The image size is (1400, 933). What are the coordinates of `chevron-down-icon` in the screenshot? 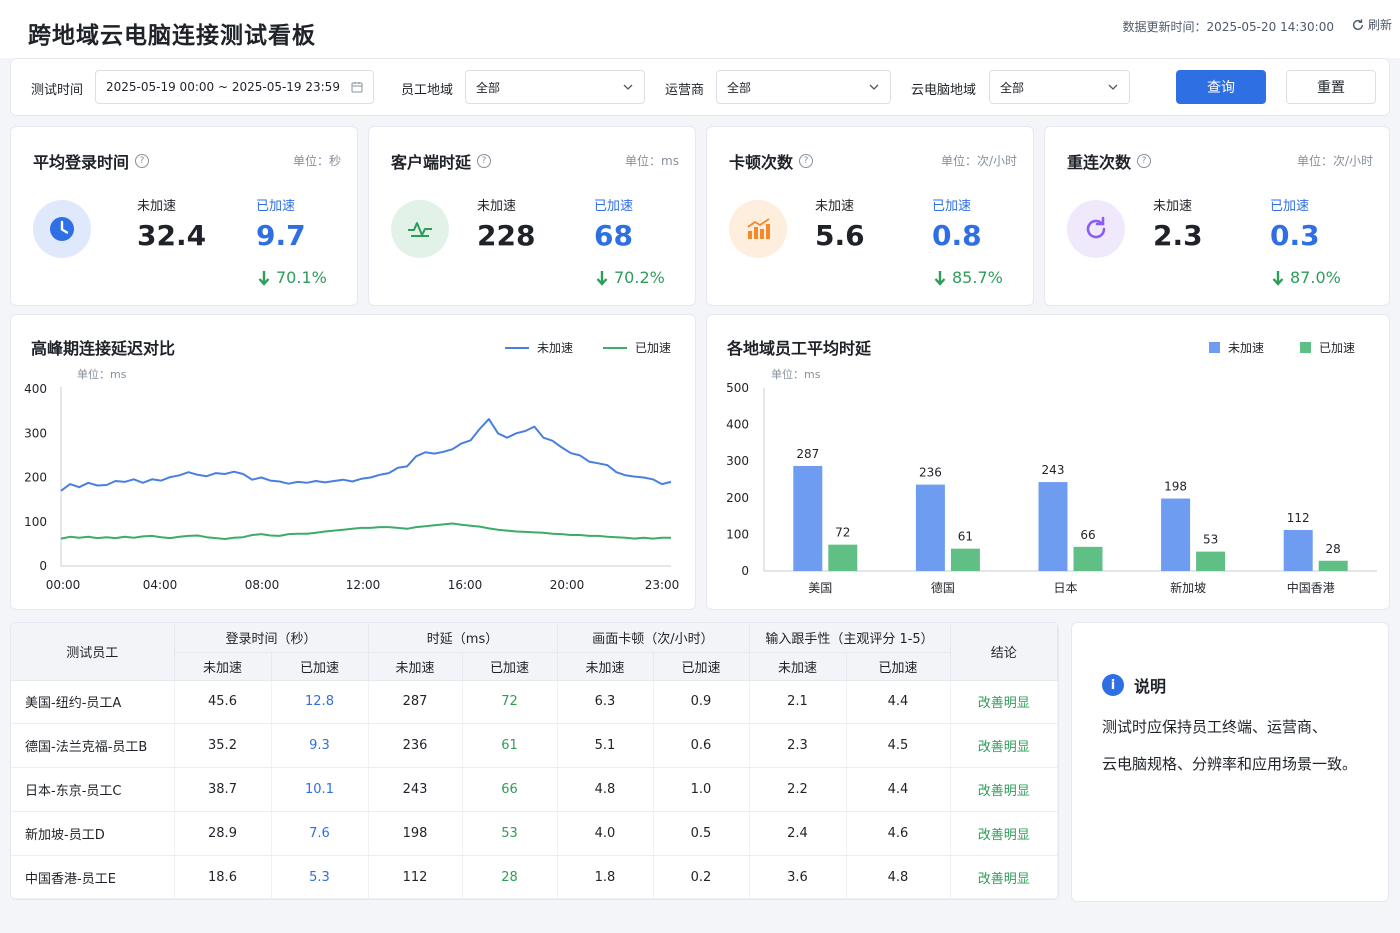 It's located at (874, 87).